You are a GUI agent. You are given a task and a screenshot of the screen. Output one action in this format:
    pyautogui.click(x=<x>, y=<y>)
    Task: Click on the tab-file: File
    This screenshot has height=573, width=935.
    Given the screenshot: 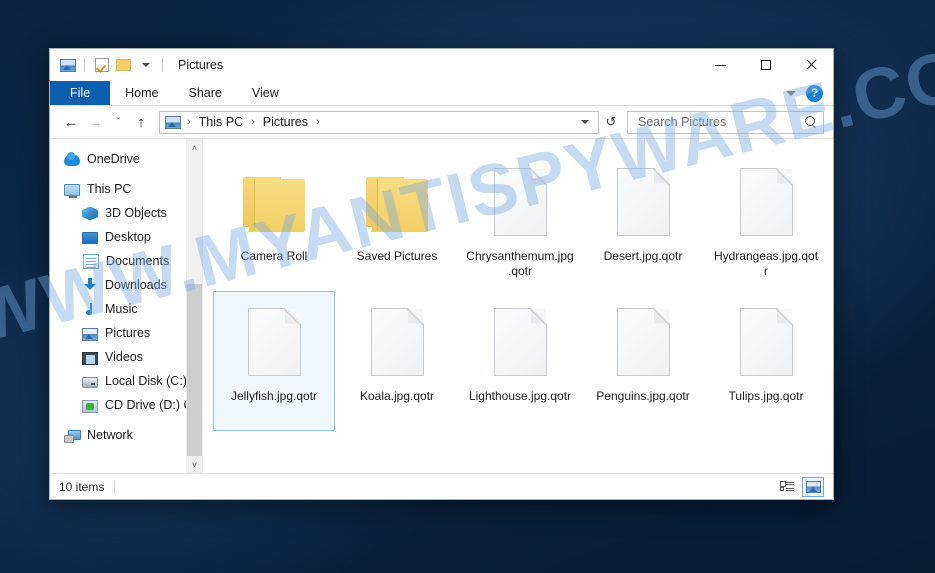 What is the action you would take?
    pyautogui.click(x=80, y=93)
    